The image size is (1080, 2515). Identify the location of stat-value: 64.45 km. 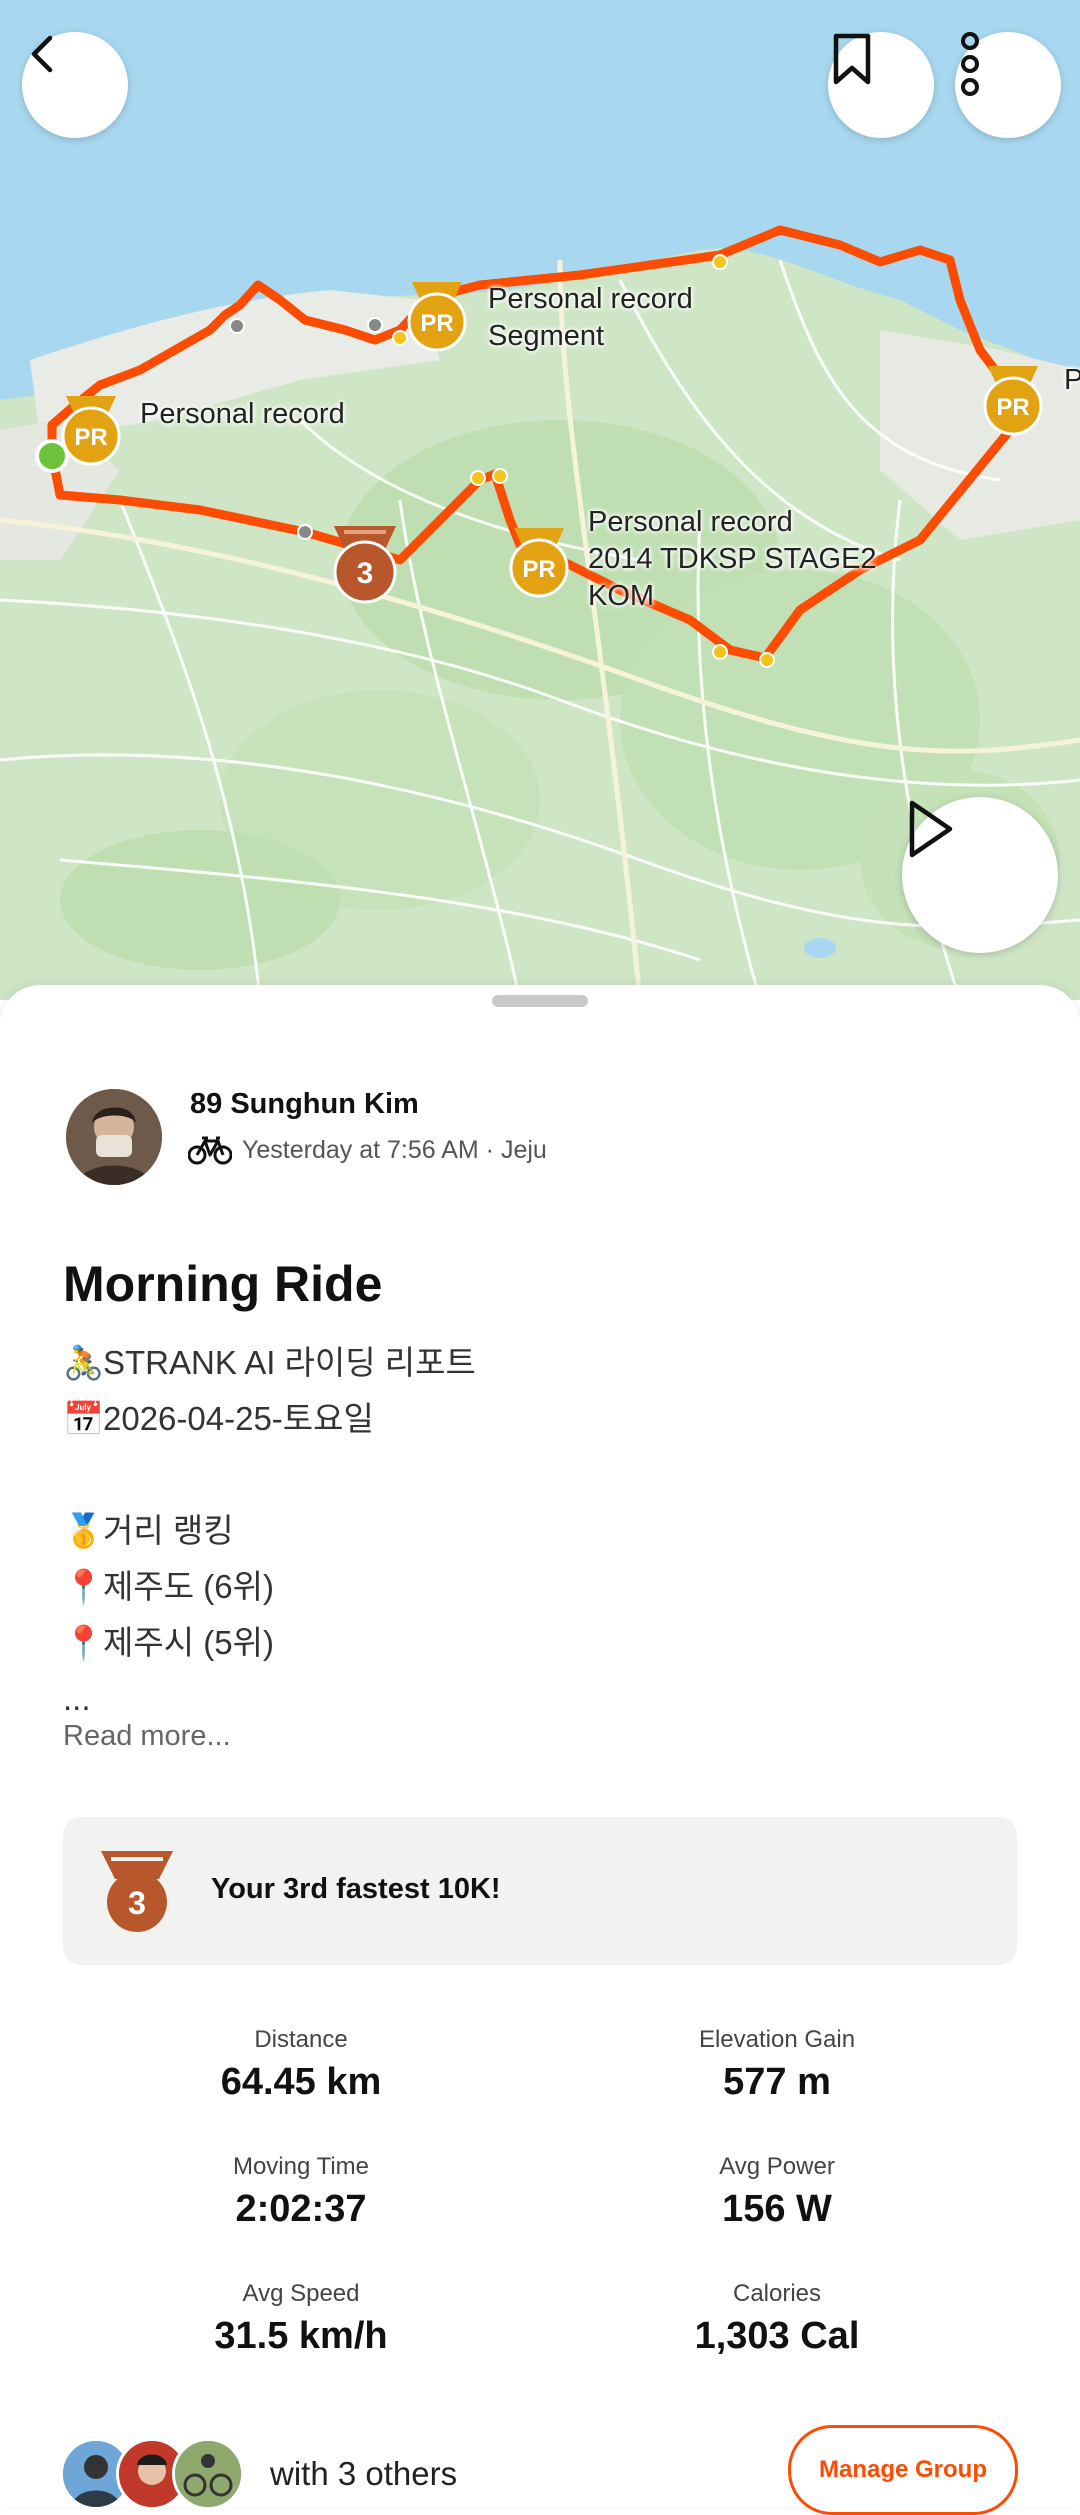
(301, 2082).